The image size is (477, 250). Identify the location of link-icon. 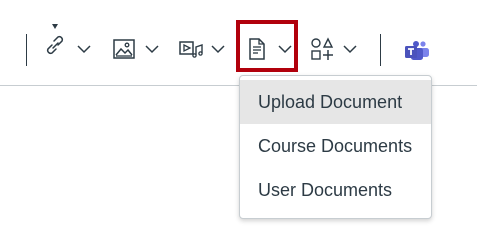
(55, 39).